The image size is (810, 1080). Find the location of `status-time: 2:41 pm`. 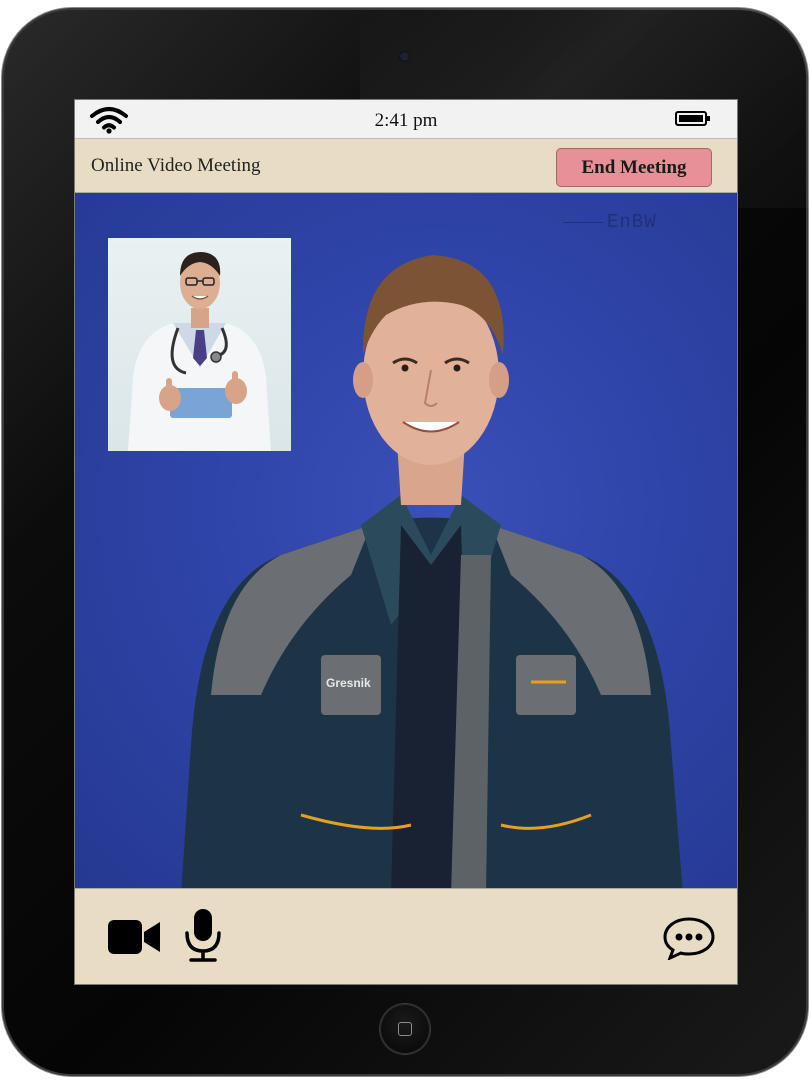

status-time: 2:41 pm is located at coordinates (406, 120).